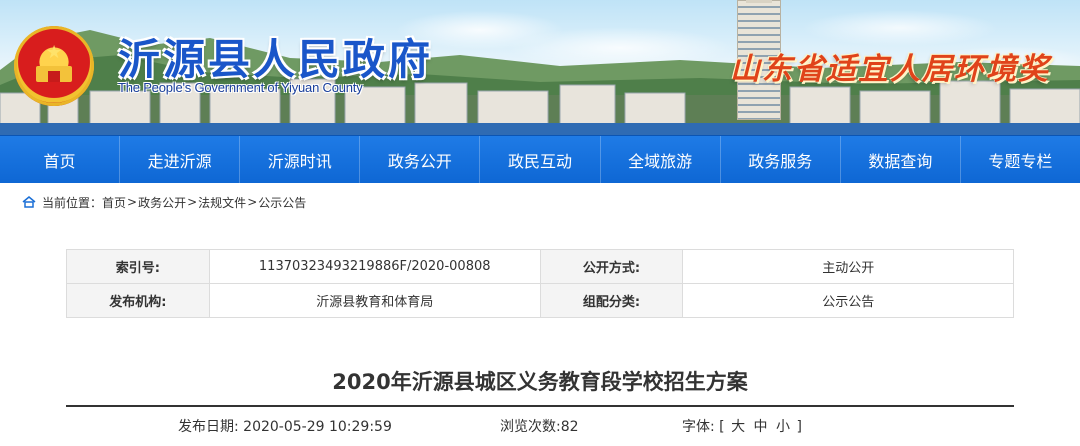  What do you see at coordinates (60, 159) in the screenshot?
I see `nav-item-home: 首页` at bounding box center [60, 159].